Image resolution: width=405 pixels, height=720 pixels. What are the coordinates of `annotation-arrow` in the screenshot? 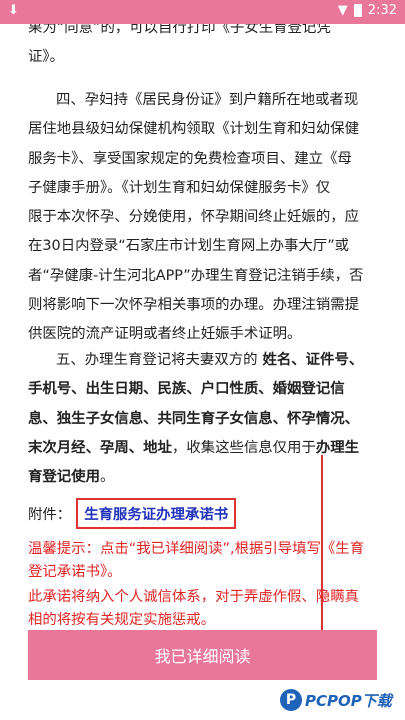 It's located at (322, 559).